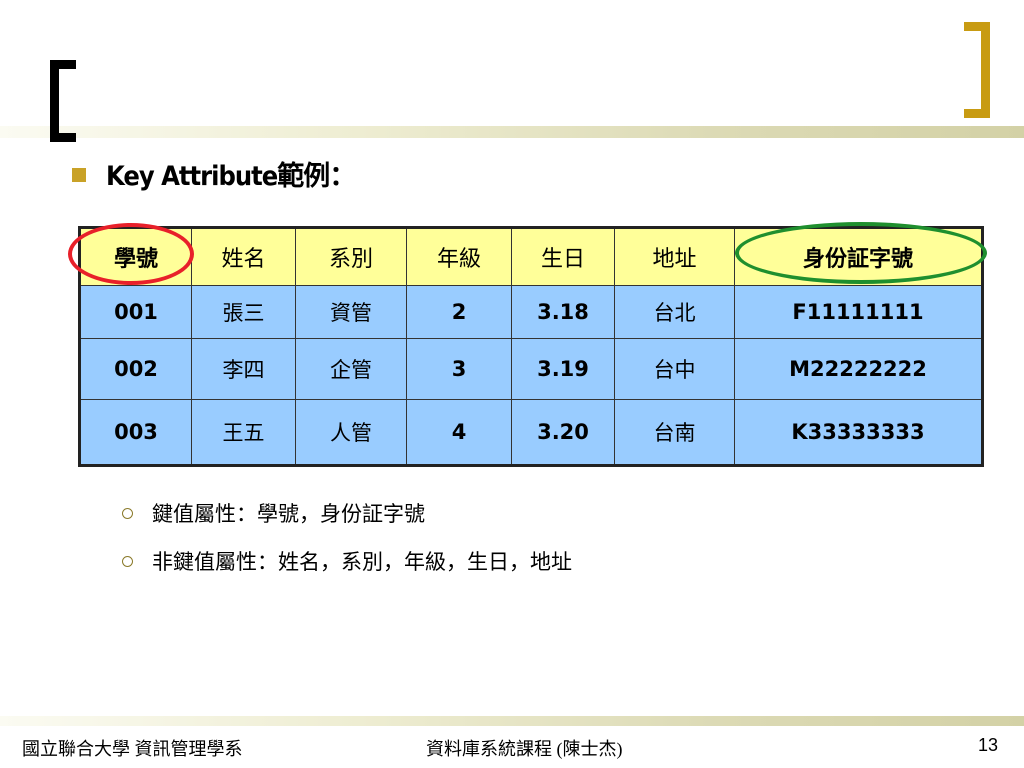 The height and width of the screenshot is (768, 1024). Describe the element at coordinates (351, 256) in the screenshot. I see `header-cell-department: 系別` at that location.